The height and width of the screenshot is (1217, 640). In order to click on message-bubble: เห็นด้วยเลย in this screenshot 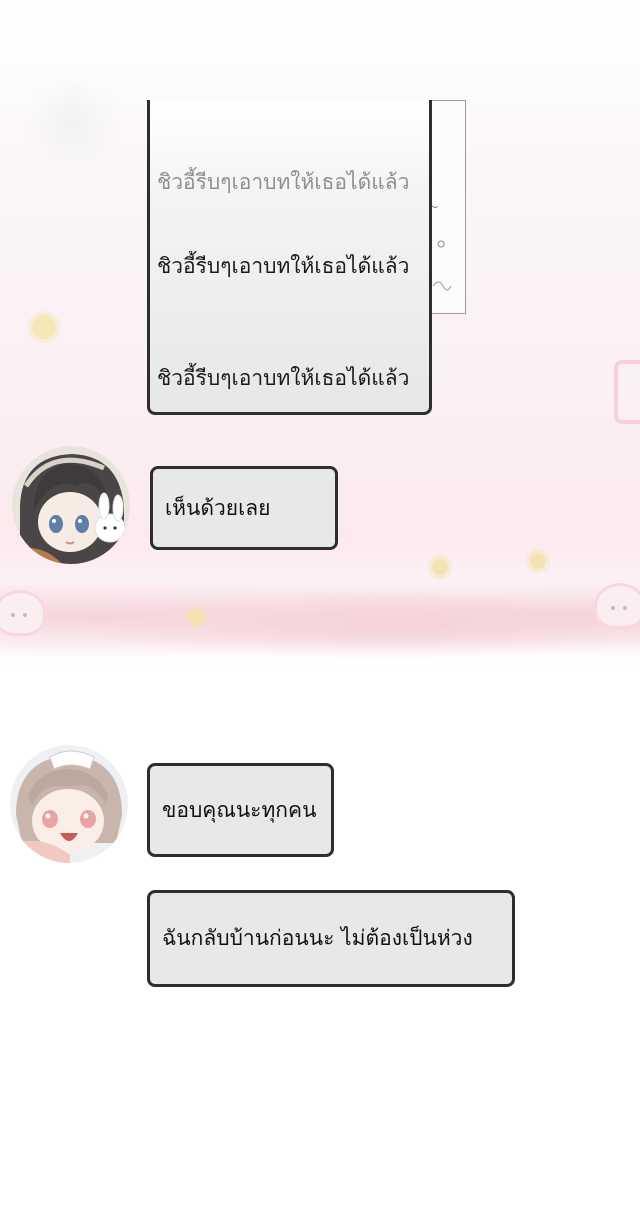, I will do `click(244, 508)`.